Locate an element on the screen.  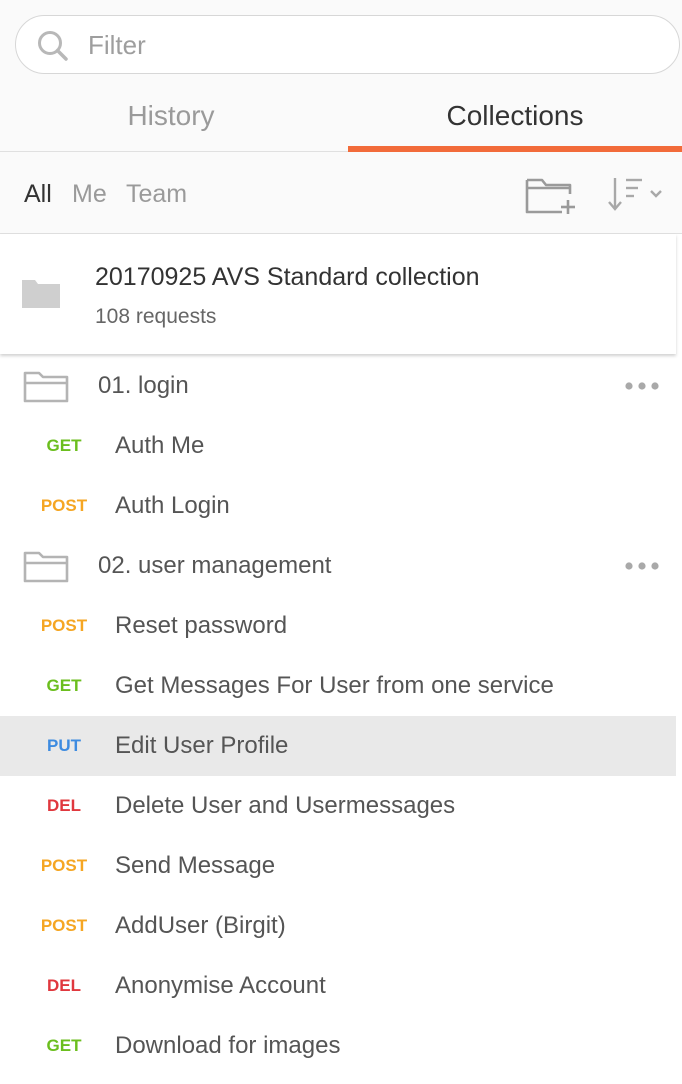
filter-tab-me: Me is located at coordinates (89, 194).